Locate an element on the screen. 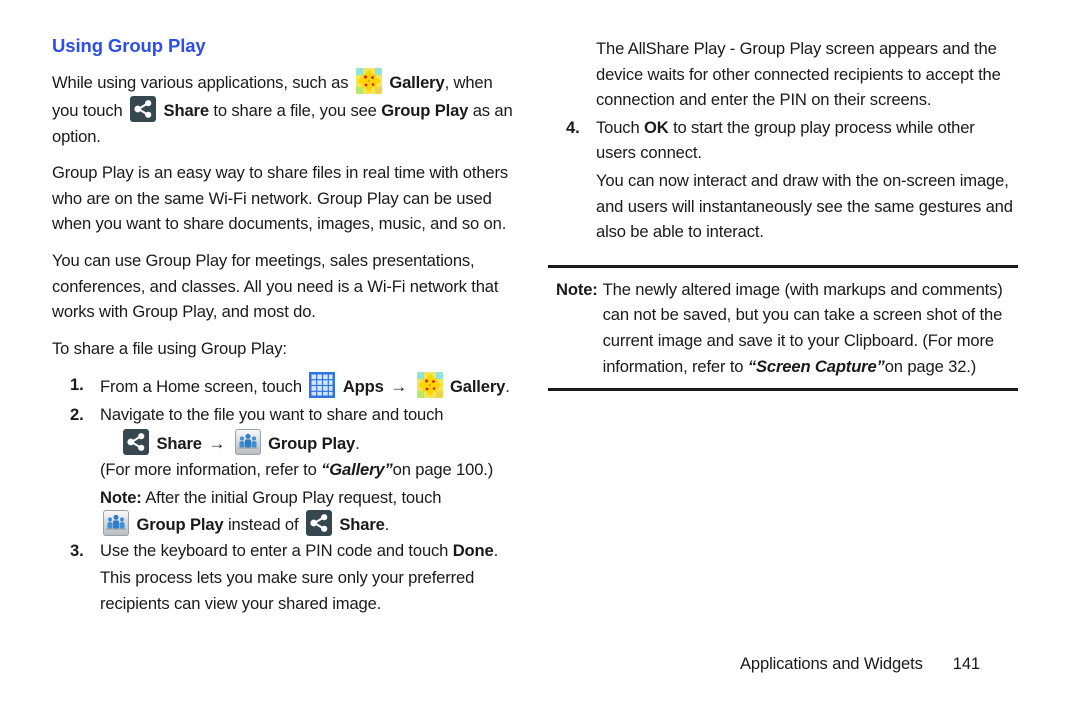 The width and height of the screenshot is (1080, 720). note-text-c: . is located at coordinates (387, 525).